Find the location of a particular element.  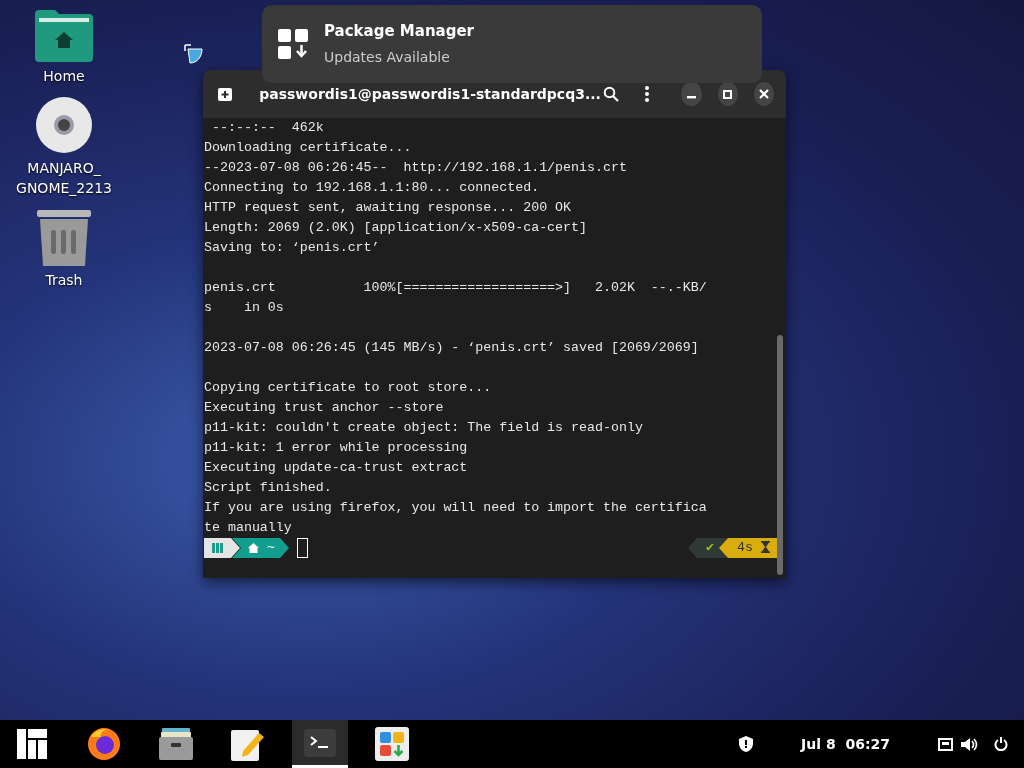

new-tab-icon is located at coordinates (225, 94).